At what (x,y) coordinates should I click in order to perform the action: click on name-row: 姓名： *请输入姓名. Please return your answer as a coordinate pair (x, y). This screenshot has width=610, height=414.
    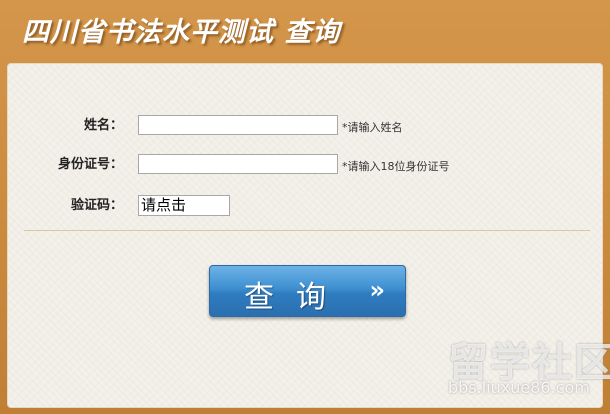
    Looking at the image, I should click on (306, 126).